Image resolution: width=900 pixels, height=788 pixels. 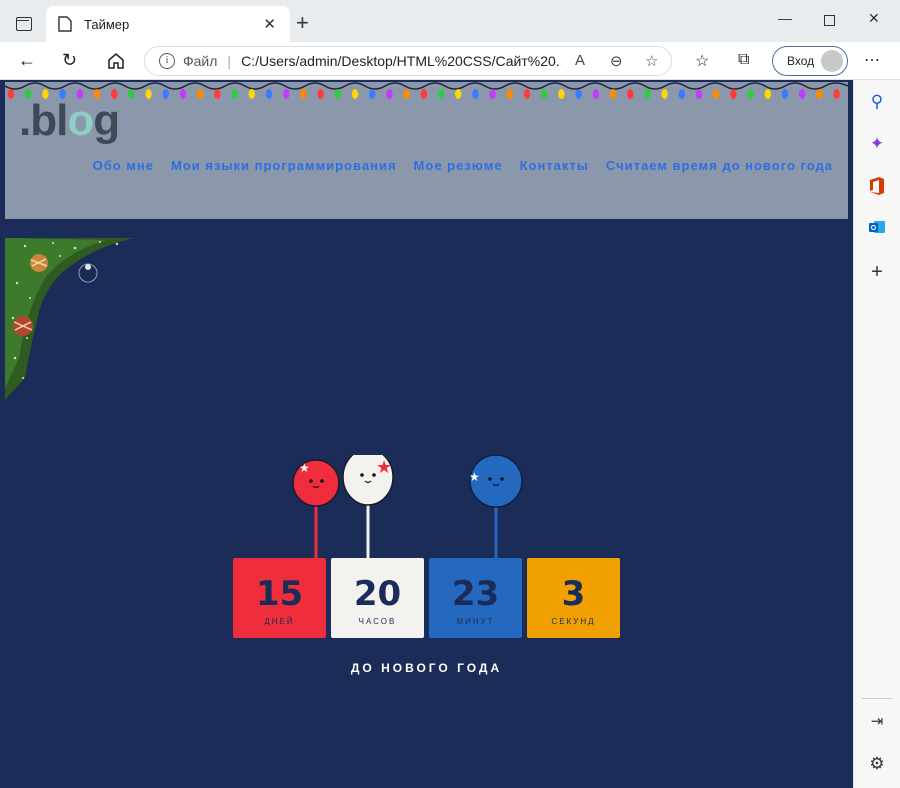 I want to click on countdown-minutes-box: 23 МИНУТ, so click(x=475, y=598).